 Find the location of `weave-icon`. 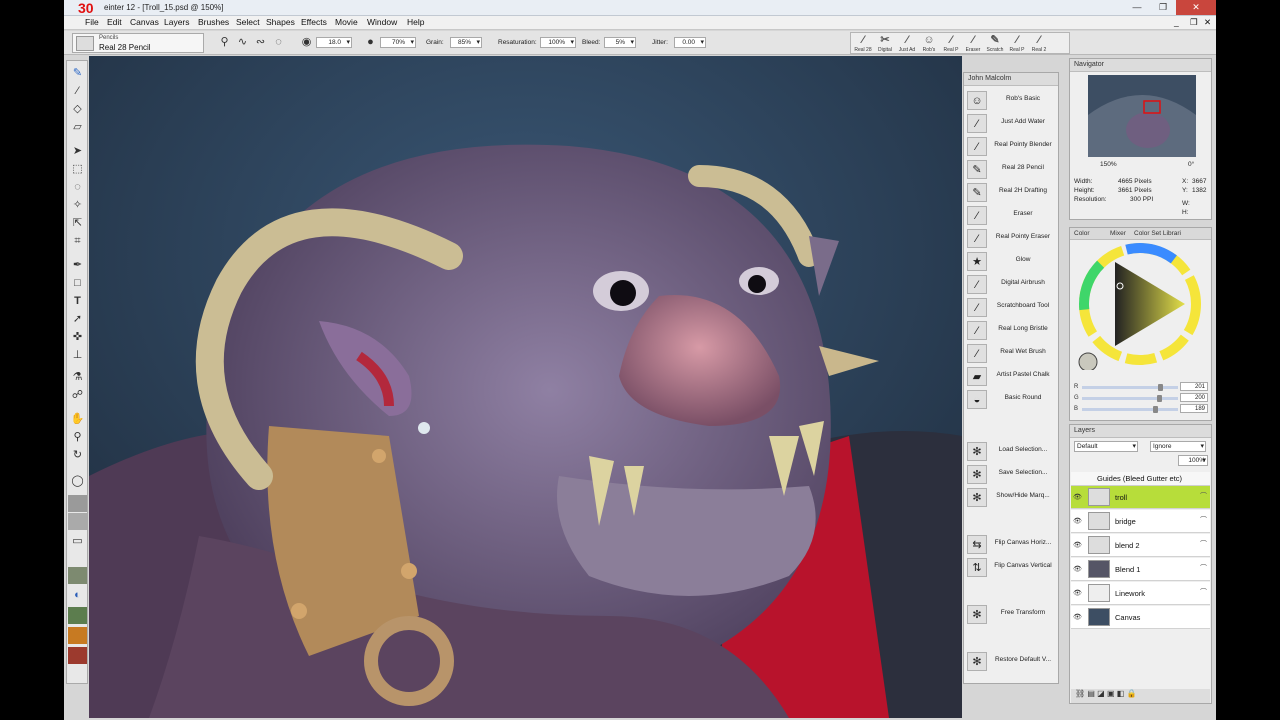

weave-icon is located at coordinates (77, 655).